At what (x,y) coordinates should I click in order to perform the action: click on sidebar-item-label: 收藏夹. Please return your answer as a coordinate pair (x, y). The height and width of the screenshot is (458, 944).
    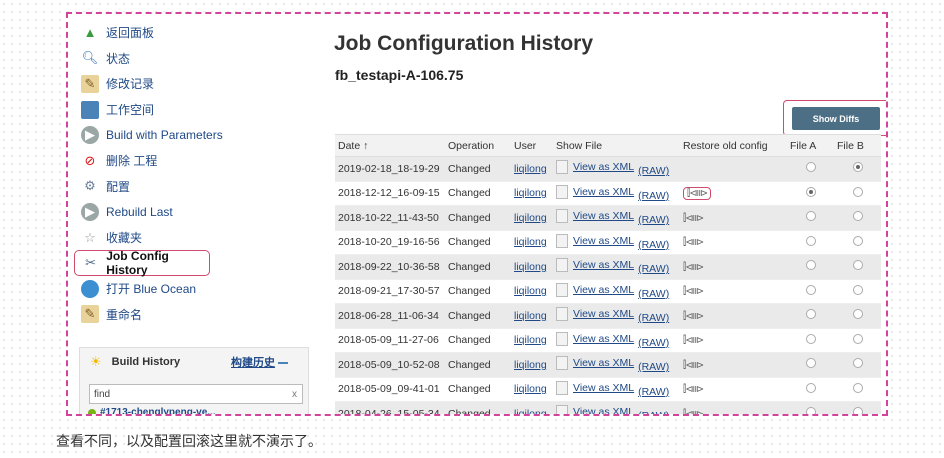
    Looking at the image, I should click on (124, 237).